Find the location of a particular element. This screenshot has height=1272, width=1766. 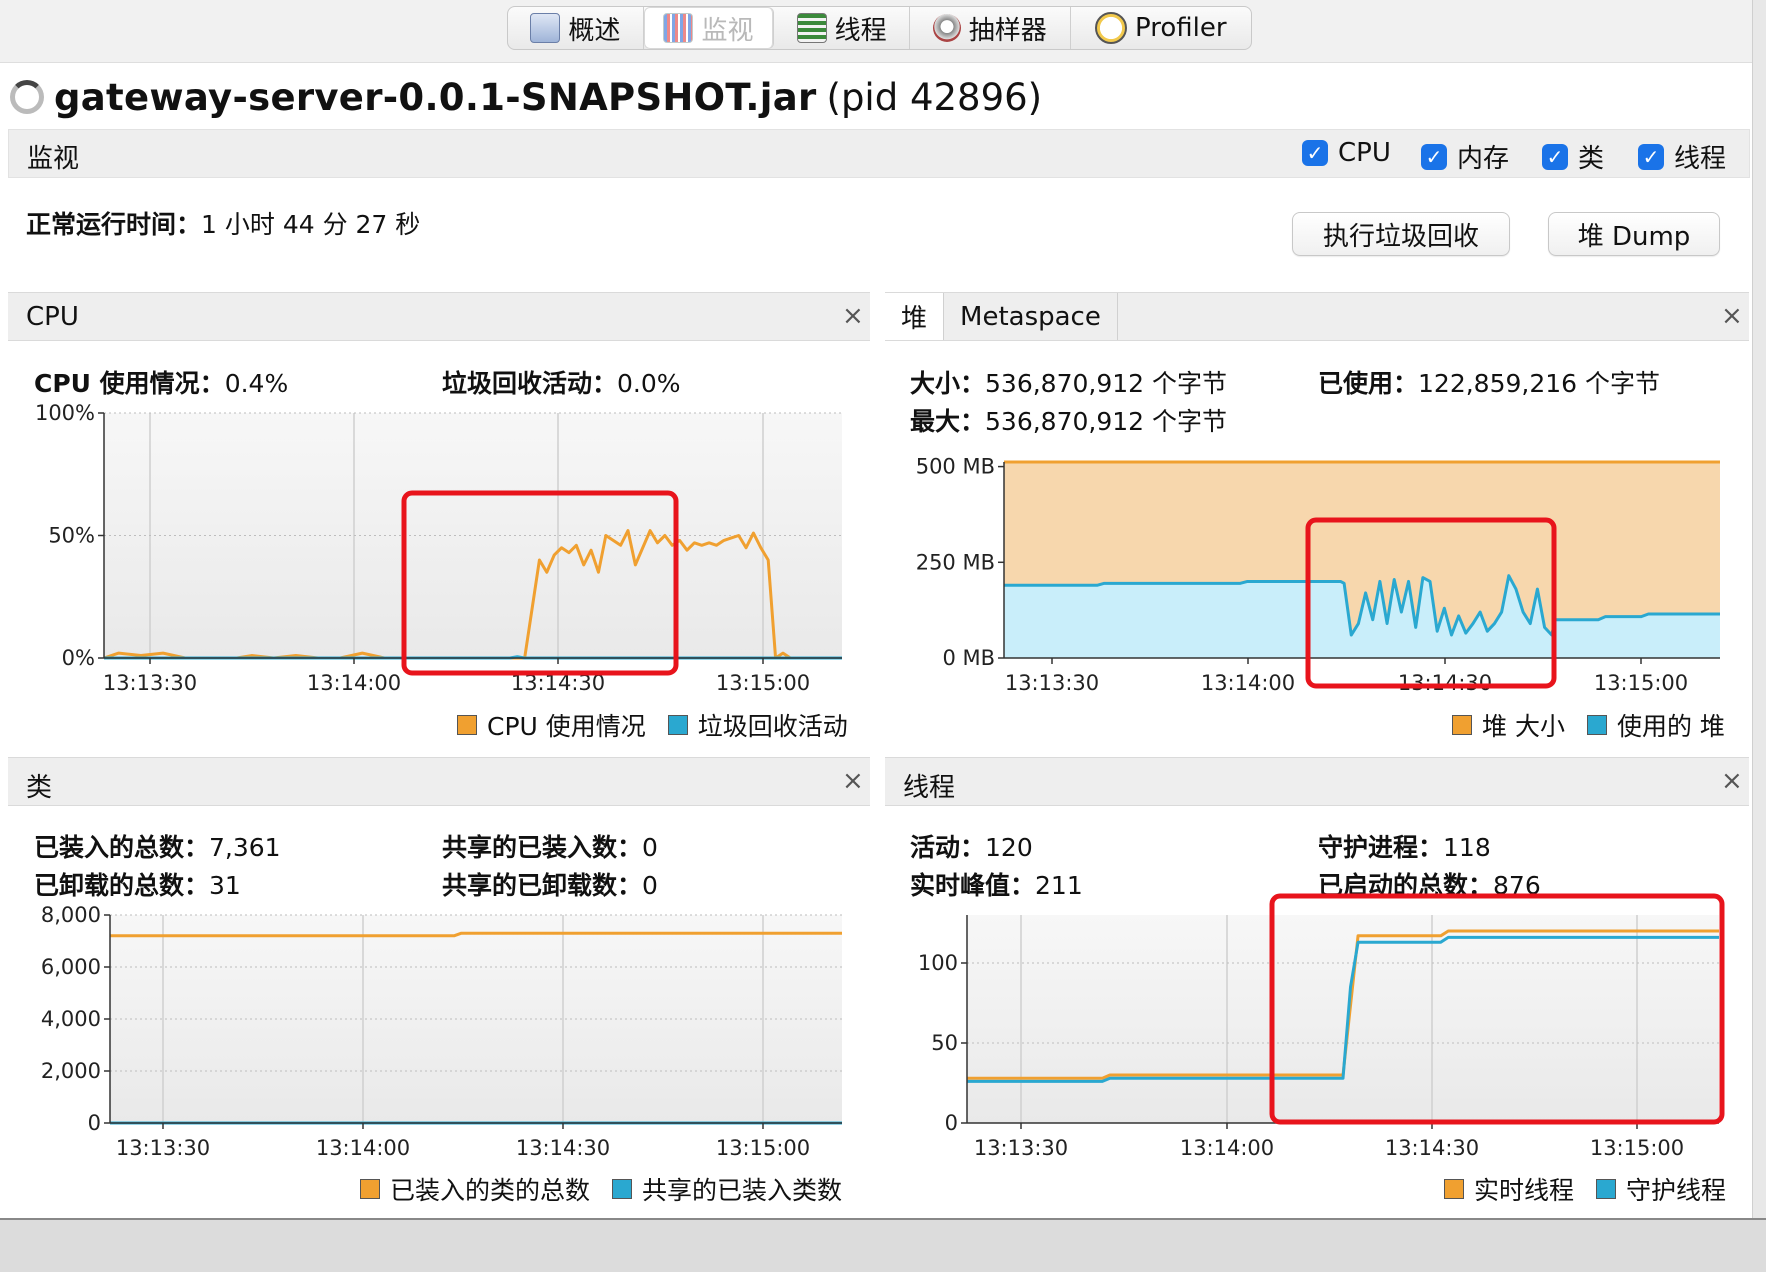

threads-x-tick-label: 13:13:30 is located at coordinates (1021, 1148).